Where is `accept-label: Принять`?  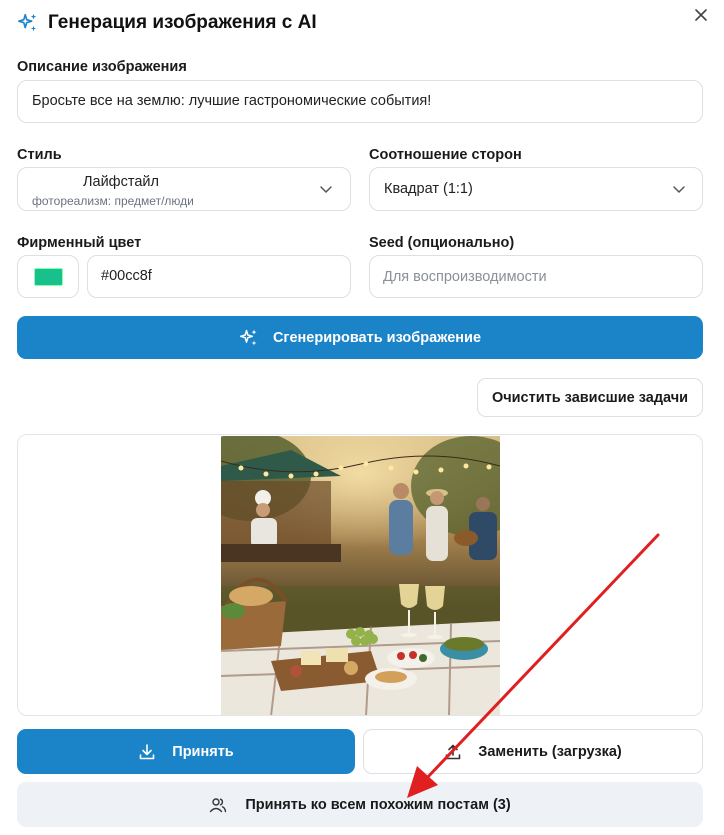
accept-label: Принять is located at coordinates (203, 751).